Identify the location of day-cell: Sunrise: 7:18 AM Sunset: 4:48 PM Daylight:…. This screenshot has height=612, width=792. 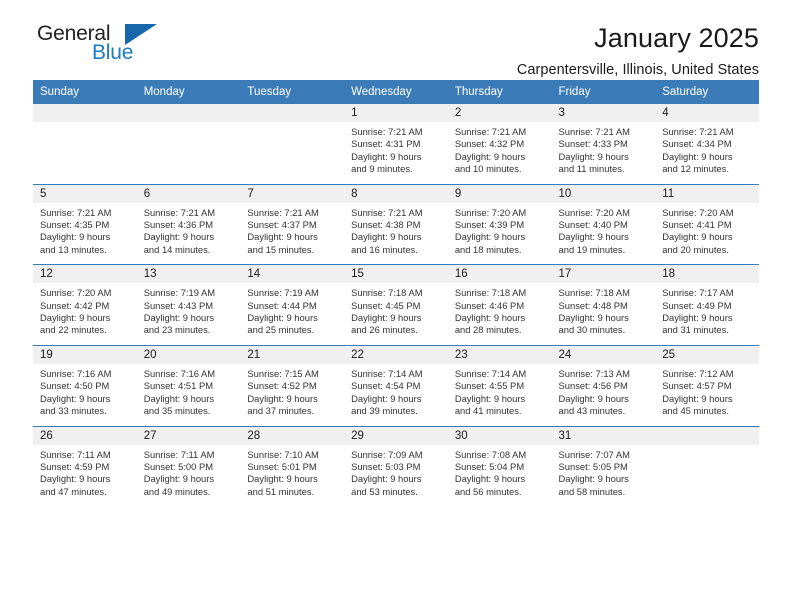
(603, 314).